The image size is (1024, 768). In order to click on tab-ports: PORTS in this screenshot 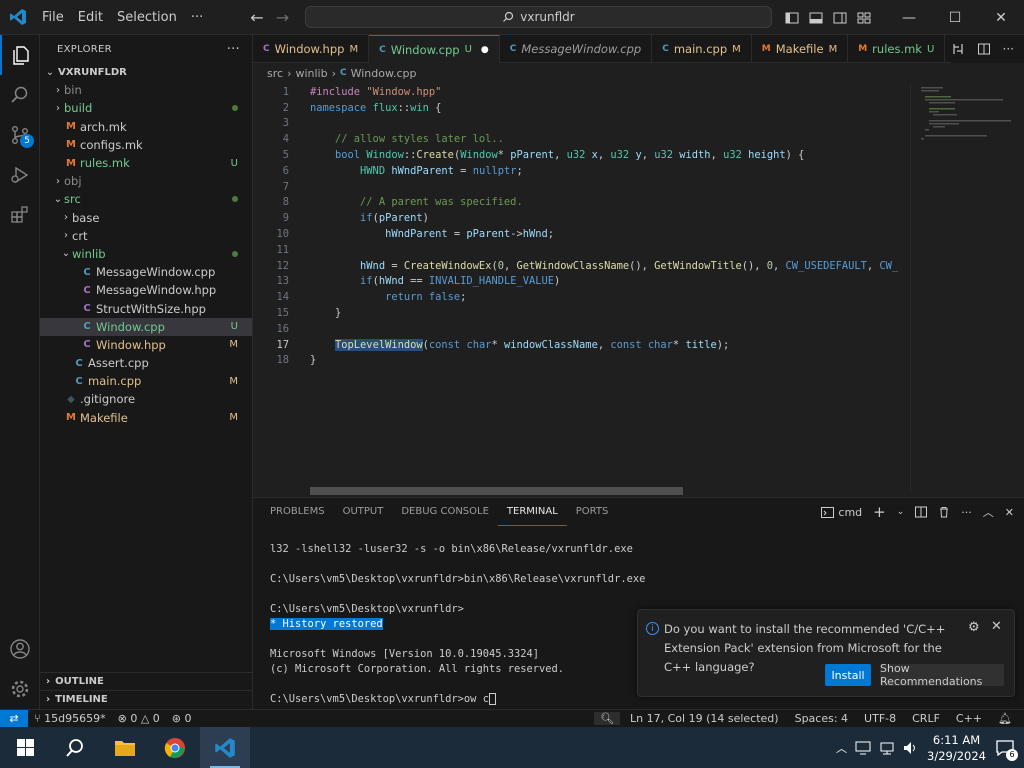, I will do `click(592, 512)`.